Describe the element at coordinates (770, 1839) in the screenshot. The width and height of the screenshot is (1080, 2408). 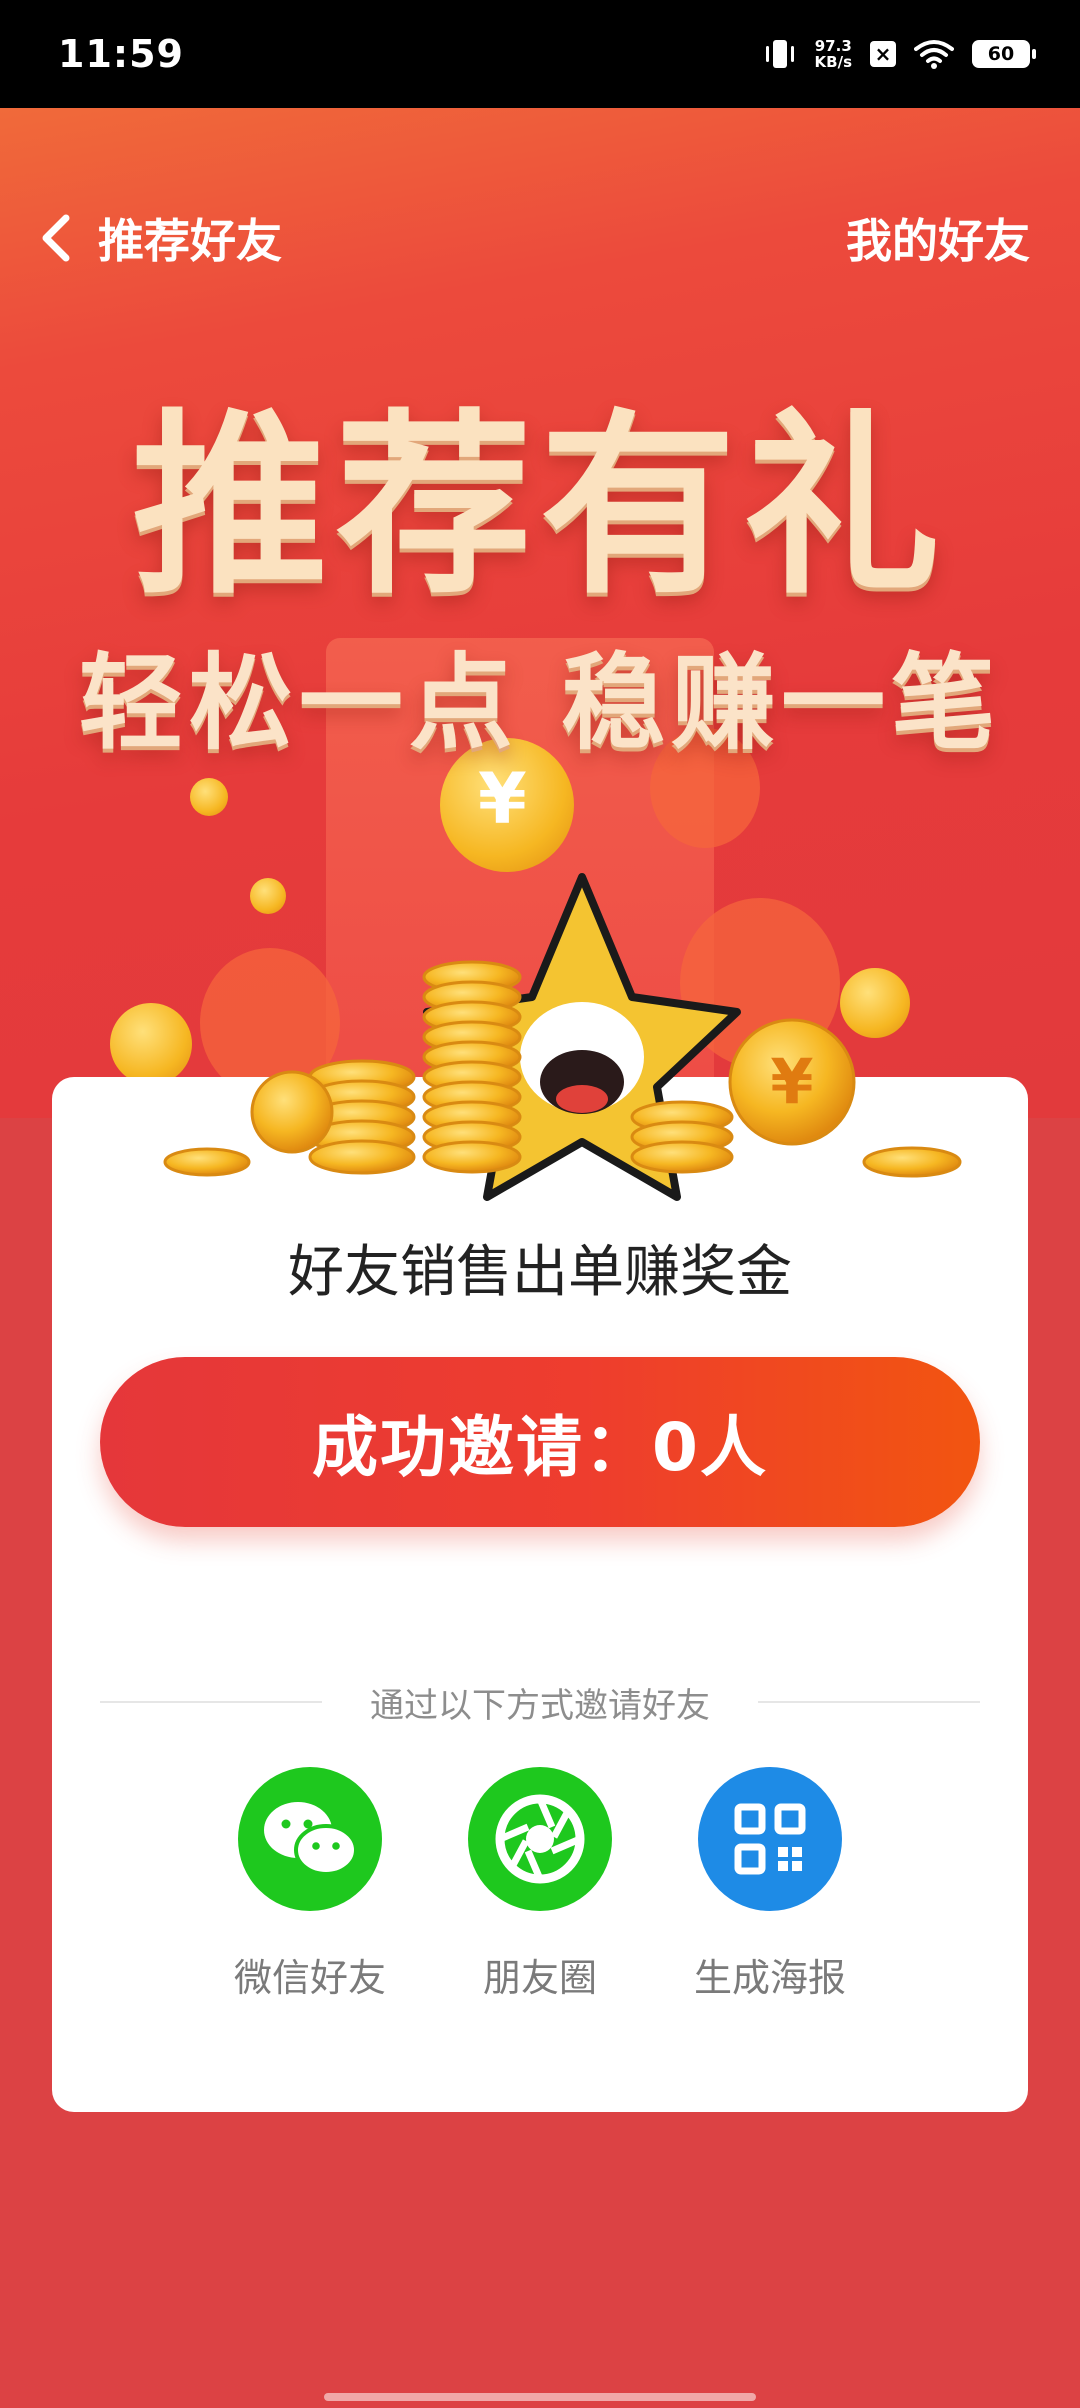
I see `qrcode-icon` at that location.